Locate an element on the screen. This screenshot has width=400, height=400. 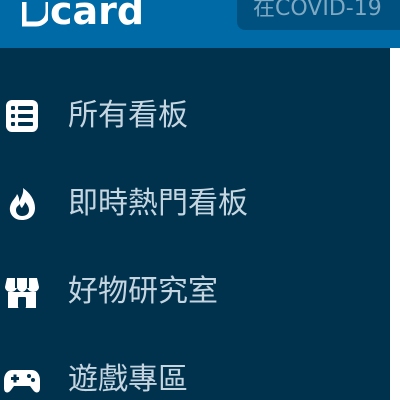
store-icon is located at coordinates (22, 293).